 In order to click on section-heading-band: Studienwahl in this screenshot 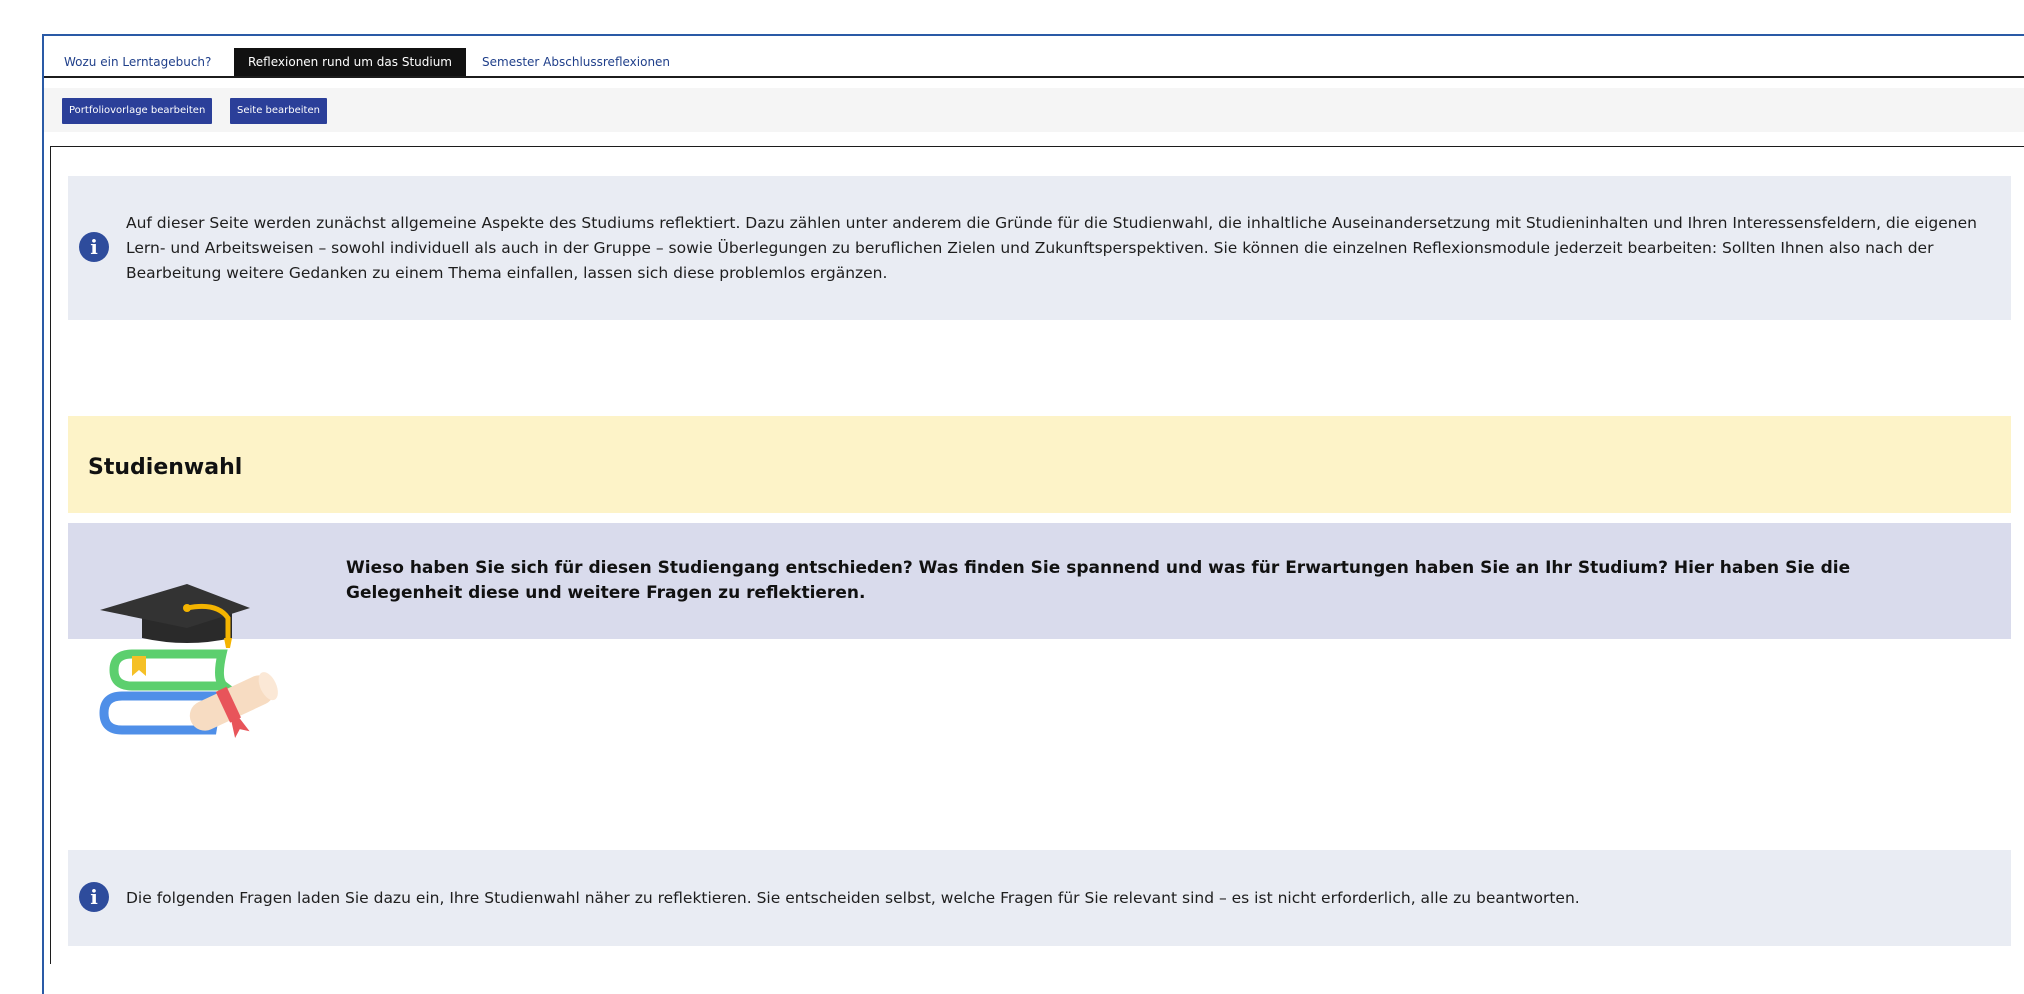, I will do `click(1039, 464)`.